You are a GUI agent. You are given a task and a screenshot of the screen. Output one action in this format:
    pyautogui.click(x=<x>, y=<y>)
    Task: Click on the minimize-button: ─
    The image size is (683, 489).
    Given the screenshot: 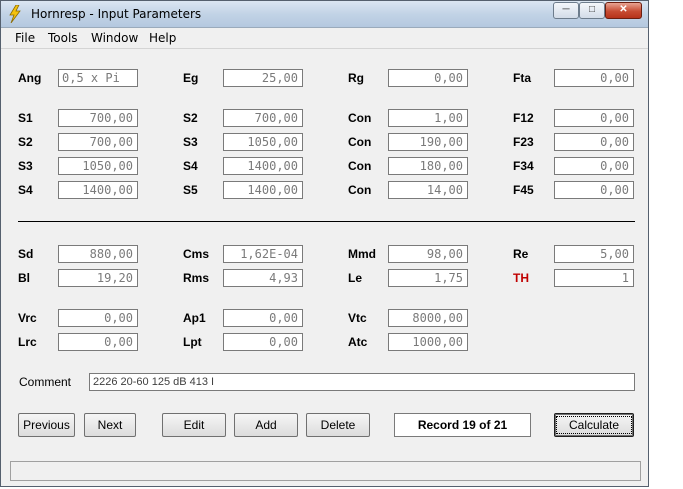 What is the action you would take?
    pyautogui.click(x=566, y=10)
    